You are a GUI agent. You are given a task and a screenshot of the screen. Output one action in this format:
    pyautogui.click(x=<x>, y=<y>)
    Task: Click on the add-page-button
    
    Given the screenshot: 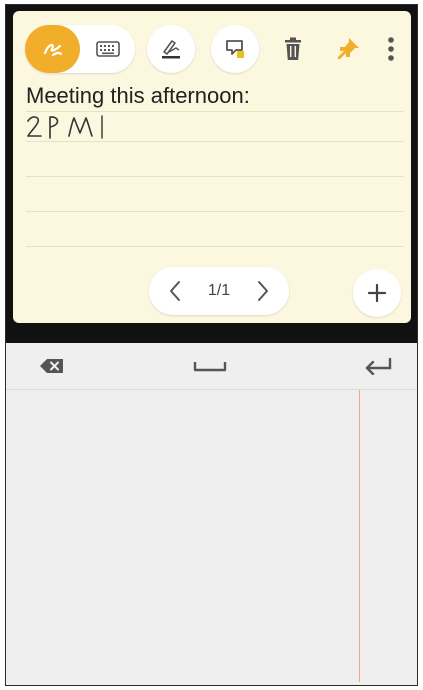 What is the action you would take?
    pyautogui.click(x=377, y=293)
    